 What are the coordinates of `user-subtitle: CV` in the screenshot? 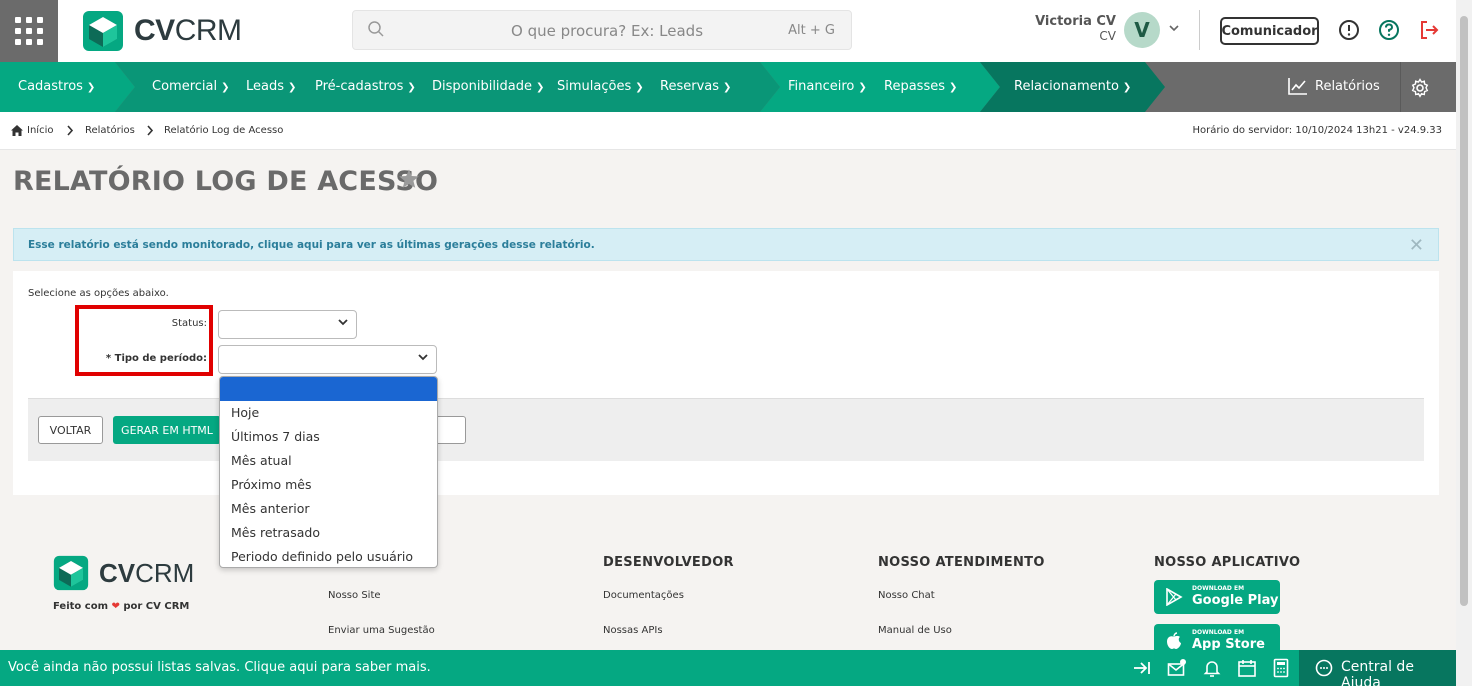 It's located at (1107, 36).